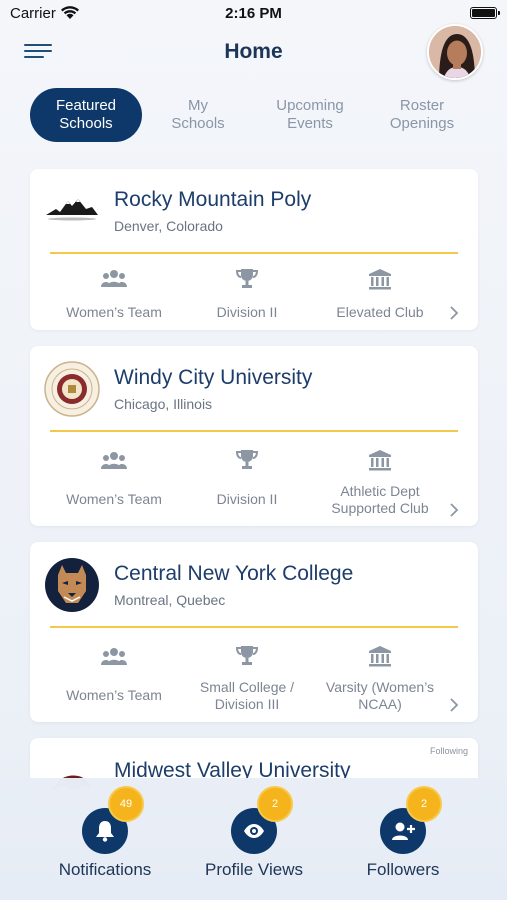 This screenshot has height=900, width=507. What do you see at coordinates (168, 226) in the screenshot?
I see `school-location: Denver, Colorado` at bounding box center [168, 226].